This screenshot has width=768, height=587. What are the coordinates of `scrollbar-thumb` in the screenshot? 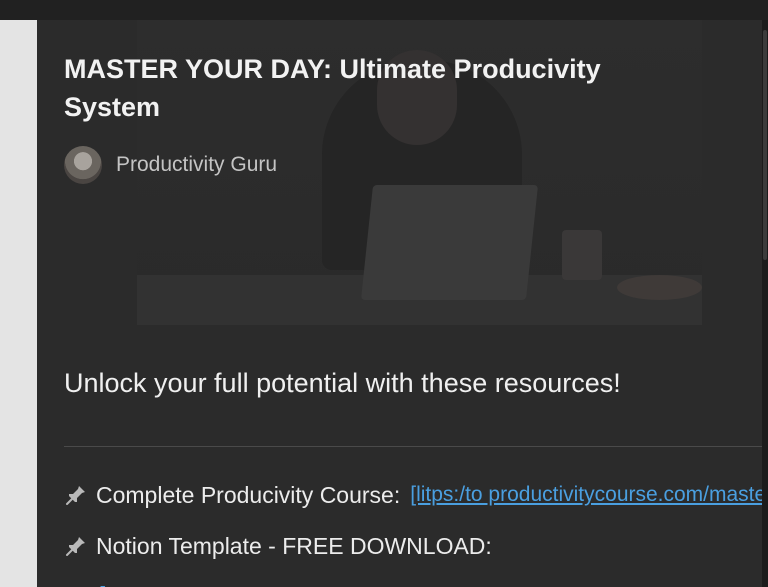 It's located at (765, 145).